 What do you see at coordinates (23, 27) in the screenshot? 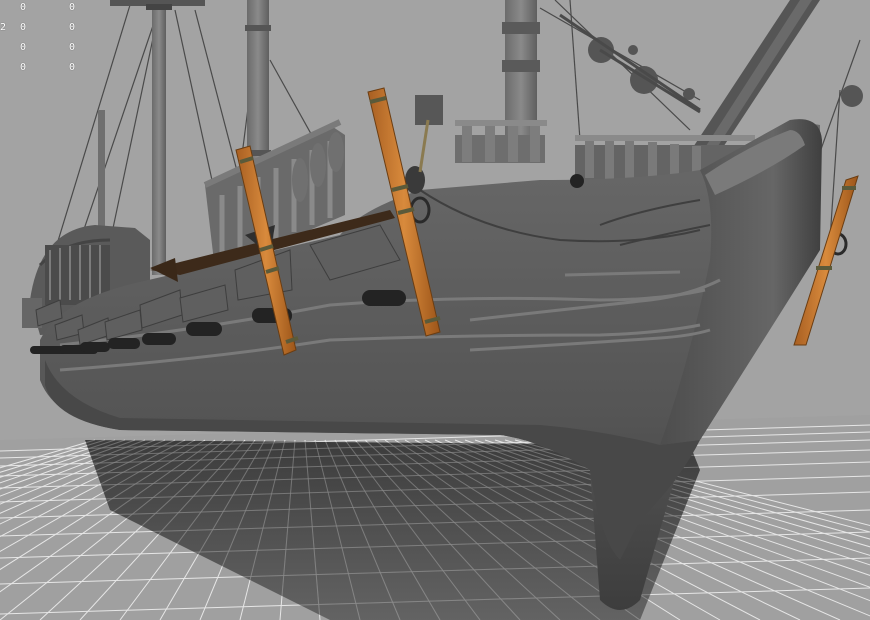
I see `hud-row-2-col1: 0` at bounding box center [23, 27].